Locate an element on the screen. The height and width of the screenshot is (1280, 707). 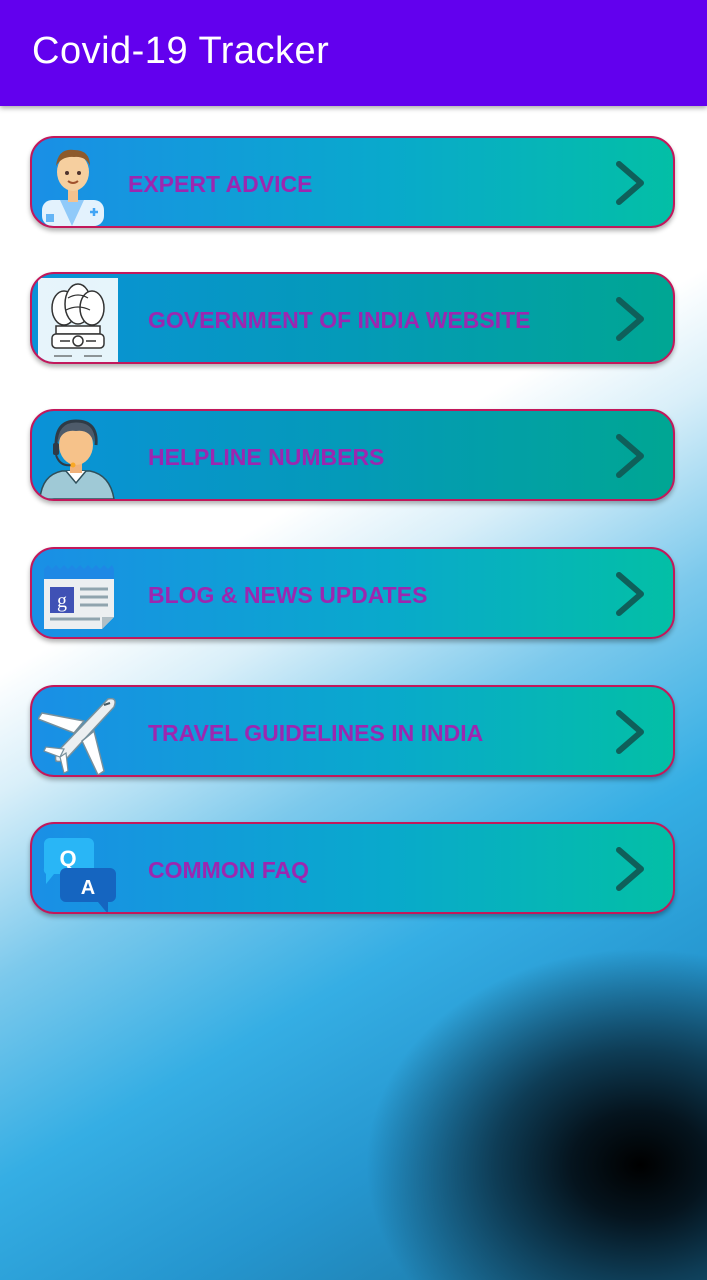
app-title: Covid-19 Tracker is located at coordinates (181, 51).